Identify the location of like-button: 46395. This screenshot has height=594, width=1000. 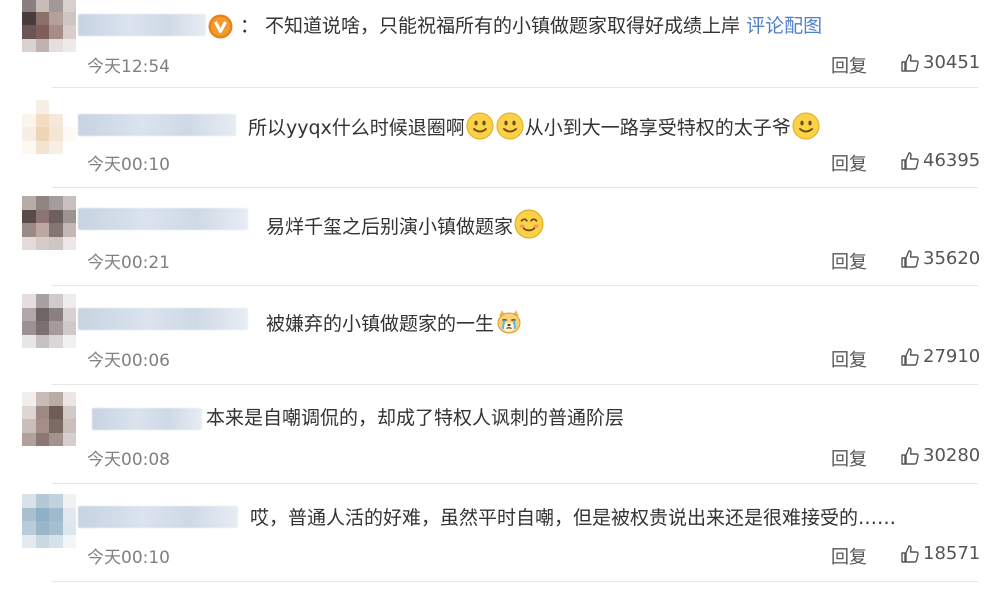
(940, 160).